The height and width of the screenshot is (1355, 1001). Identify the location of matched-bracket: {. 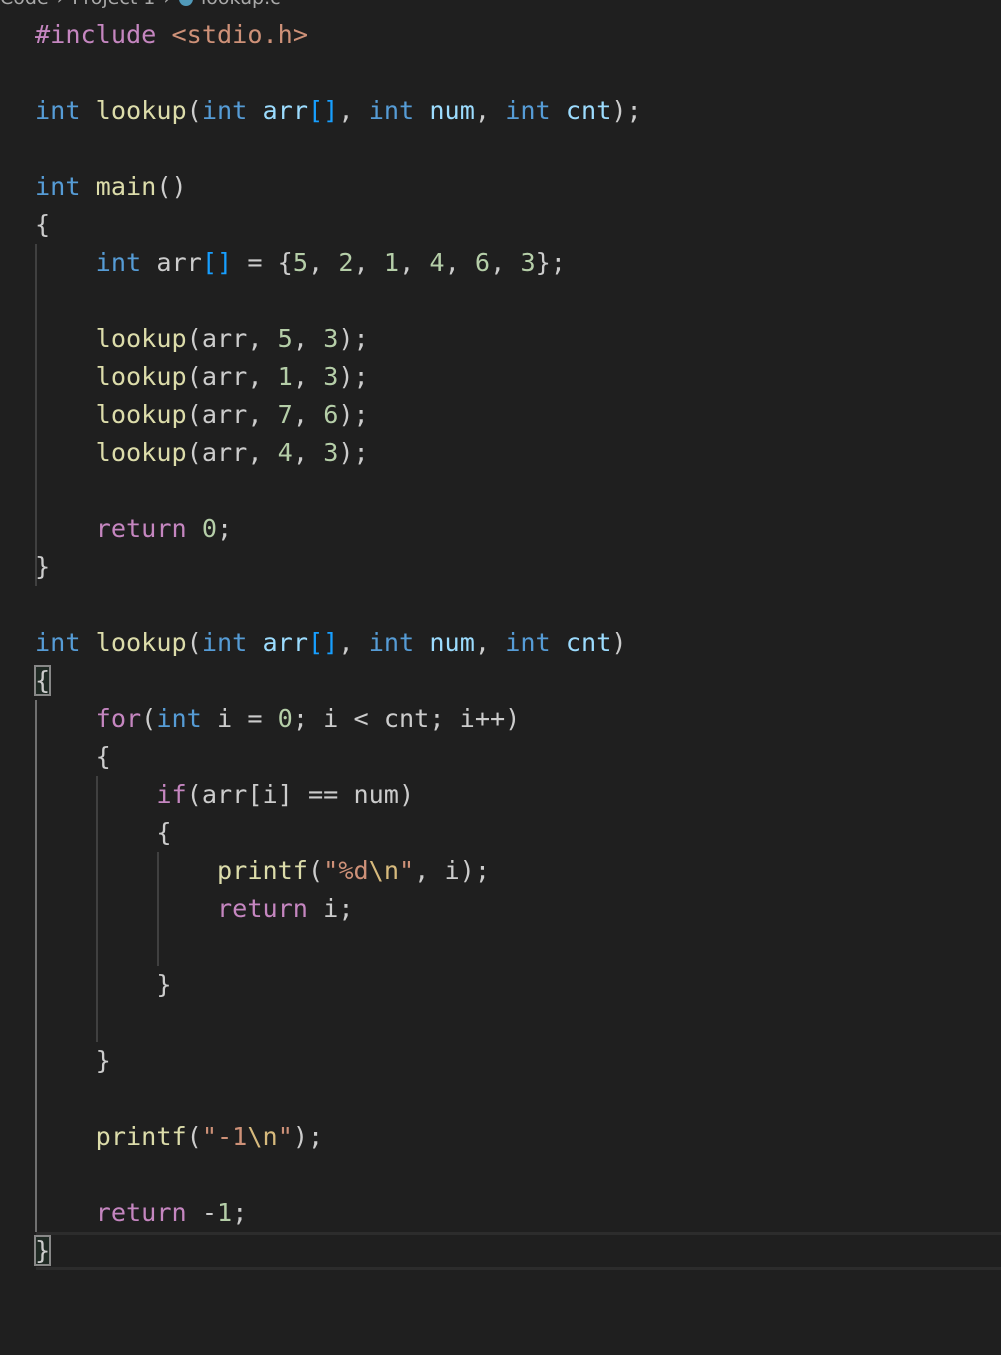
(42, 680).